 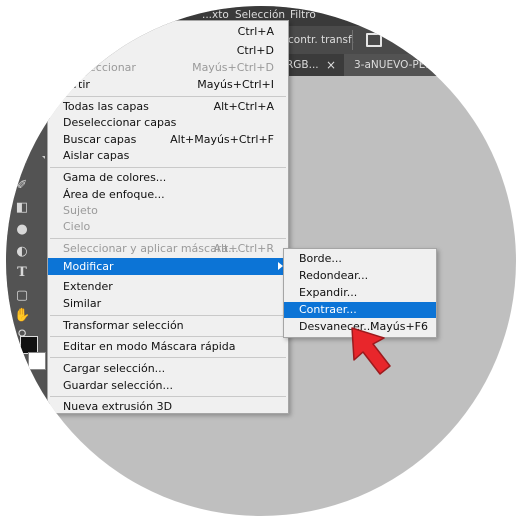 I want to click on menu-item-editar-mascara-rapida: Editar en modo Máscara rápida, so click(x=168, y=347).